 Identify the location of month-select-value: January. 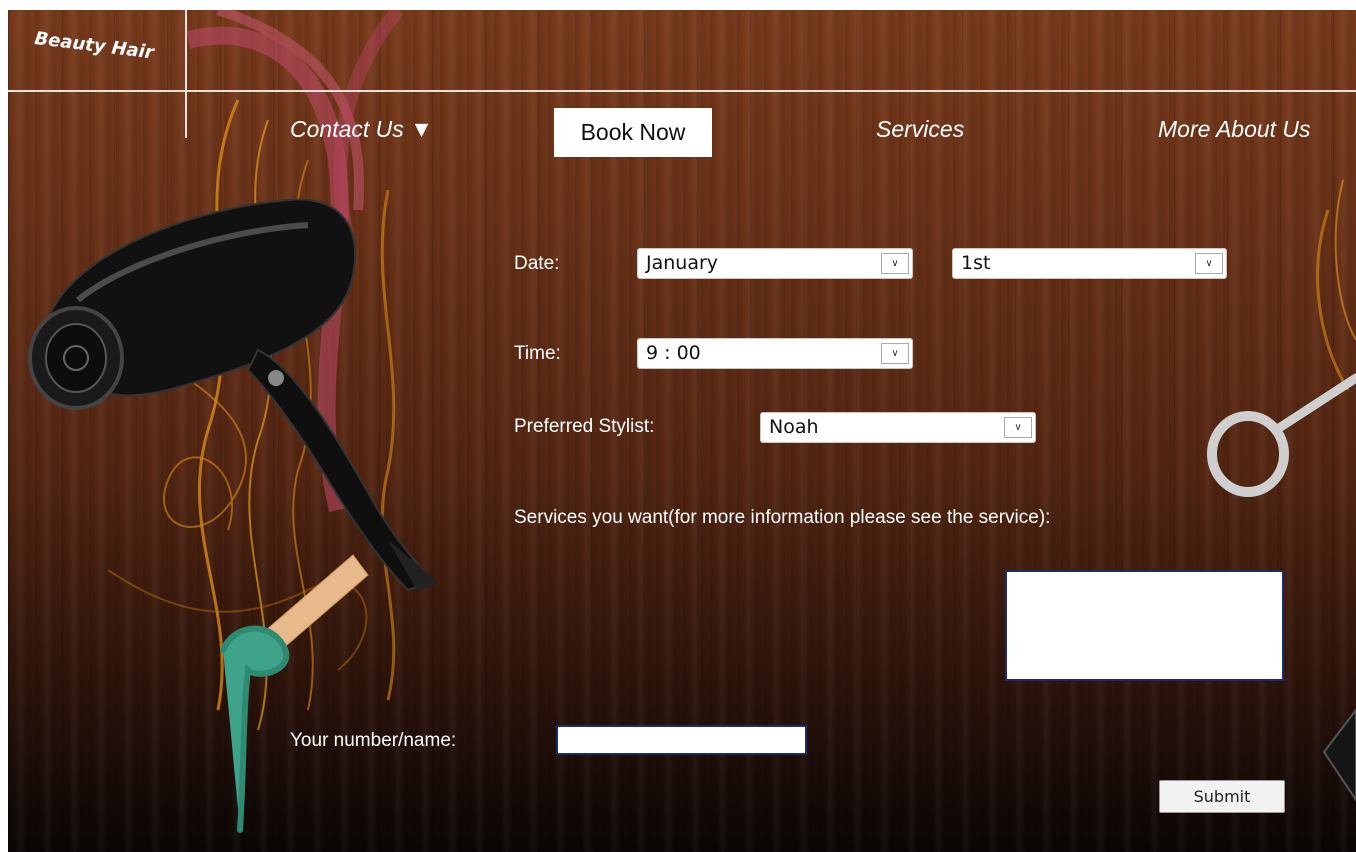
(682, 263).